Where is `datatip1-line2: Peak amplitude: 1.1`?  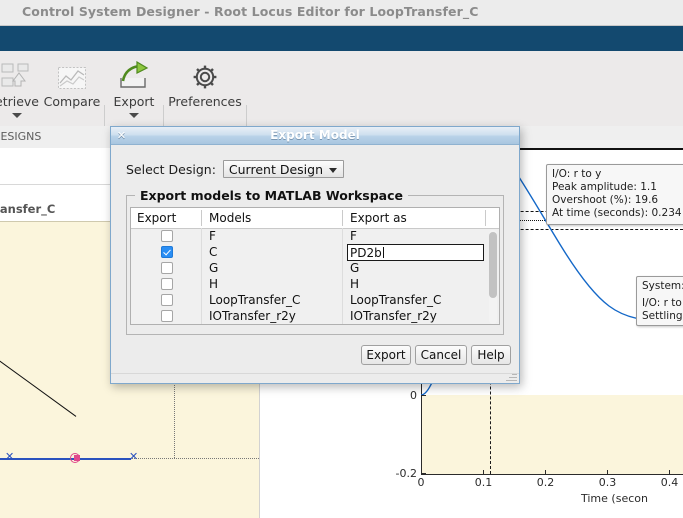
datatip1-line2: Peak amplitude: 1.1 is located at coordinates (604, 187).